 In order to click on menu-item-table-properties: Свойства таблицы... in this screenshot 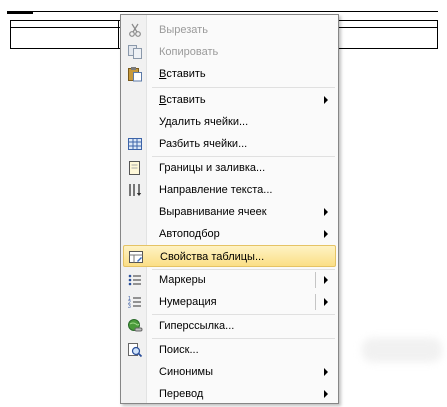, I will do `click(229, 256)`.